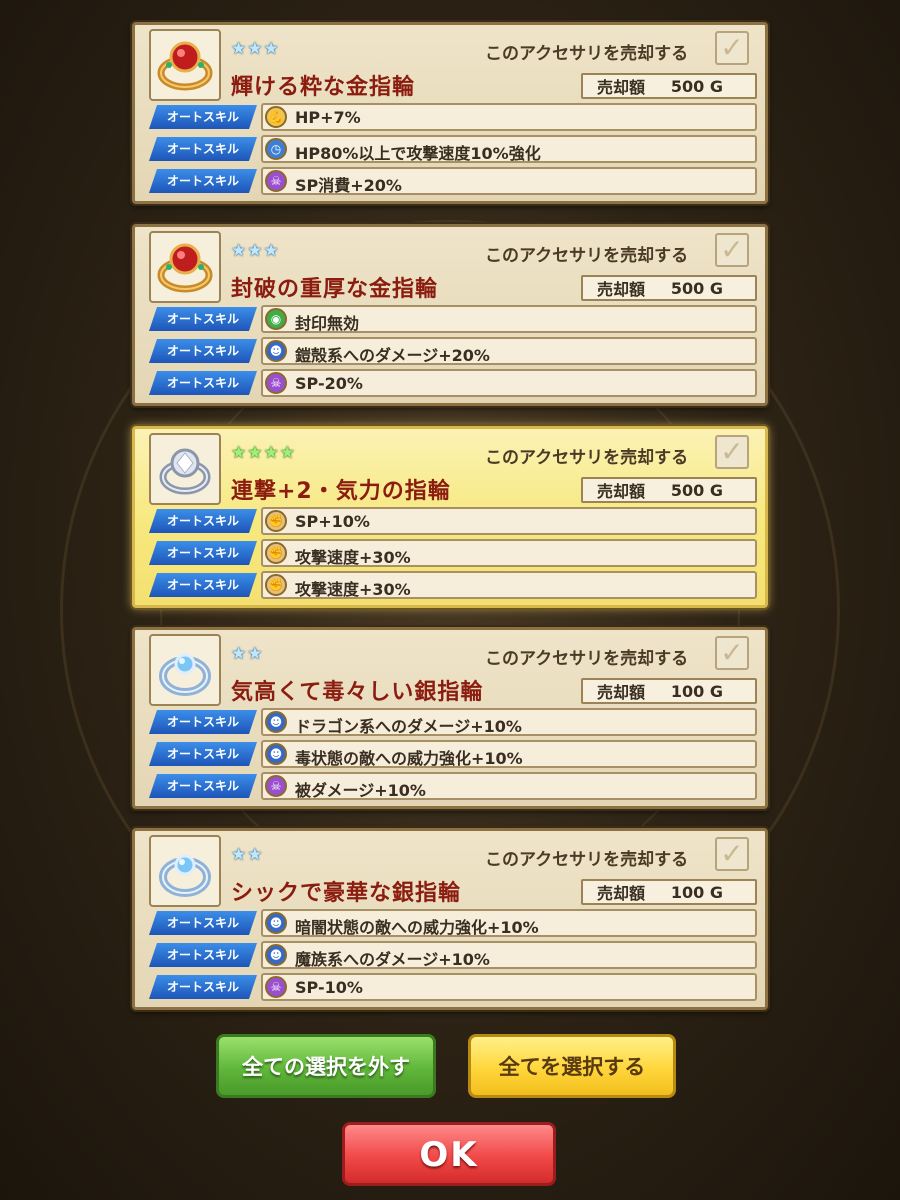 This screenshot has height=1200, width=900. Describe the element at coordinates (408, 726) in the screenshot. I see `skill-text: ドラゴン系へのダメージ+10%` at that location.